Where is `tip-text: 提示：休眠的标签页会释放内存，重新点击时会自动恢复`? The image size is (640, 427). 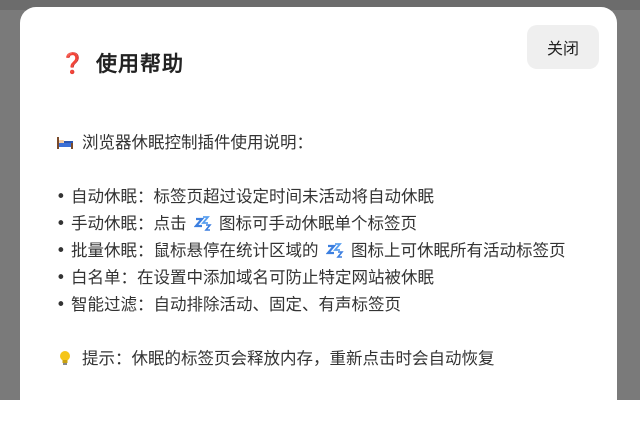 tip-text: 提示：休眠的标签页会释放内存，重新点击时会自动恢复 is located at coordinates (288, 358).